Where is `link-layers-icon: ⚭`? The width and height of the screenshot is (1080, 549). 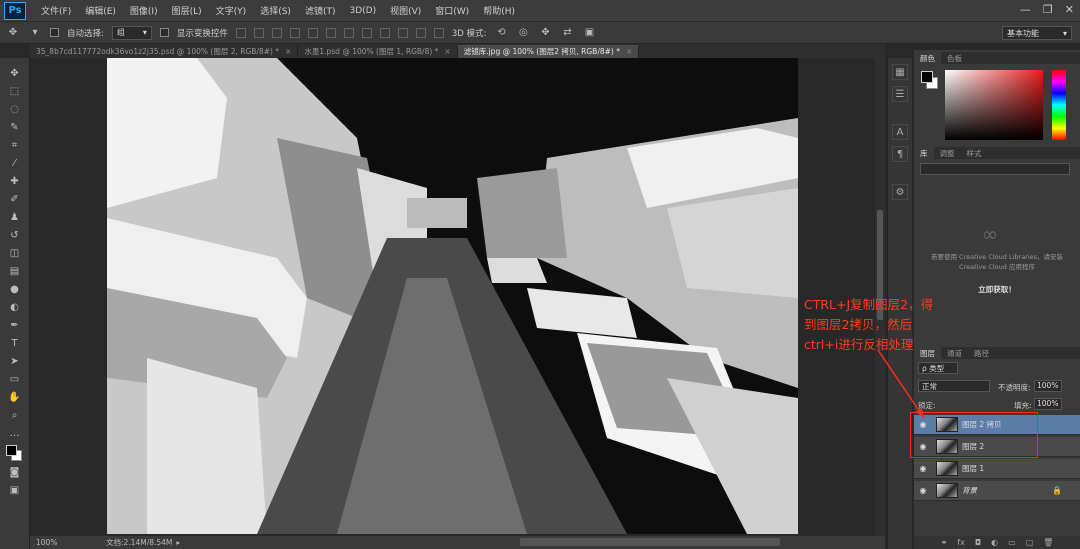
link-layers-icon: ⚭ is located at coordinates (944, 542).